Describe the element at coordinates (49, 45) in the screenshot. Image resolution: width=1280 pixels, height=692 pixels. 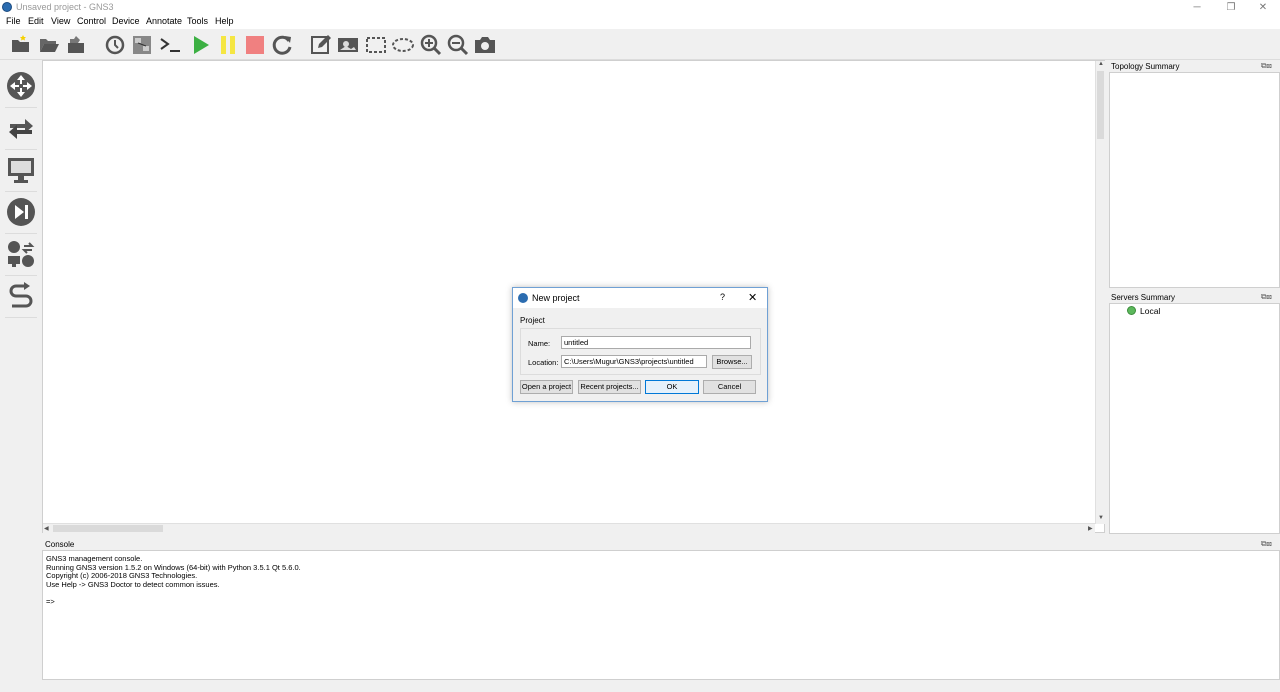
I see `open-project-icon` at that location.